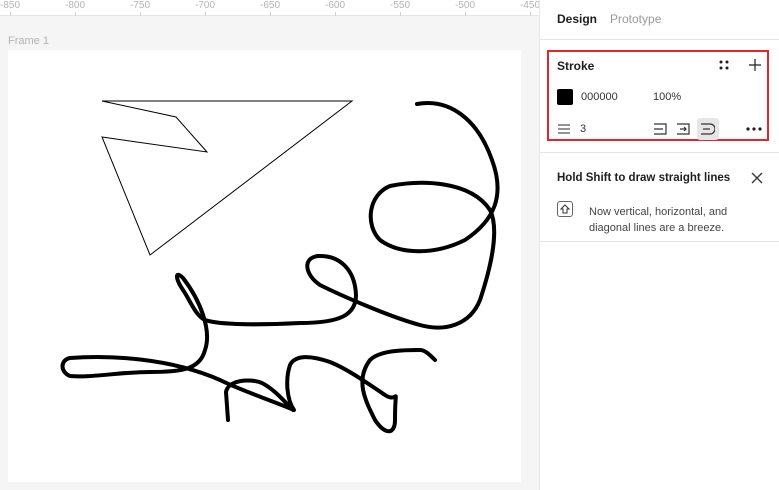 This screenshot has width=779, height=490. Describe the element at coordinates (755, 65) in the screenshot. I see `add-stroke-icon` at that location.